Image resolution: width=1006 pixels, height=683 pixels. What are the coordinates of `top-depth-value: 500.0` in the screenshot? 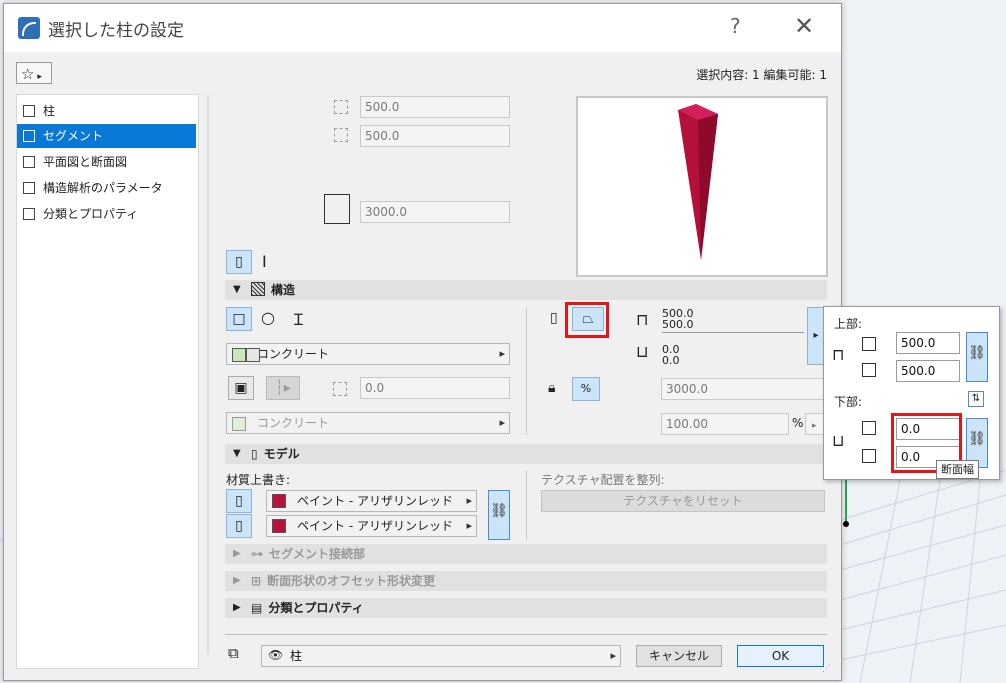 It's located at (678, 324).